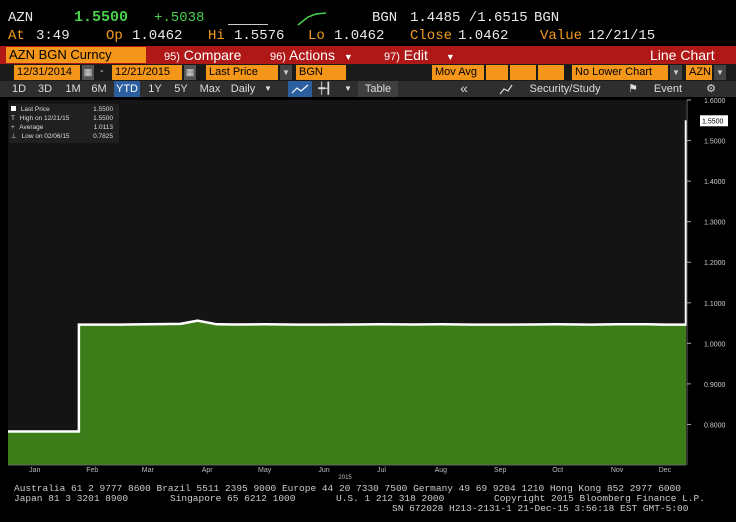  Describe the element at coordinates (14, 136) in the screenshot. I see `low-marker-icon: ⊥` at that location.